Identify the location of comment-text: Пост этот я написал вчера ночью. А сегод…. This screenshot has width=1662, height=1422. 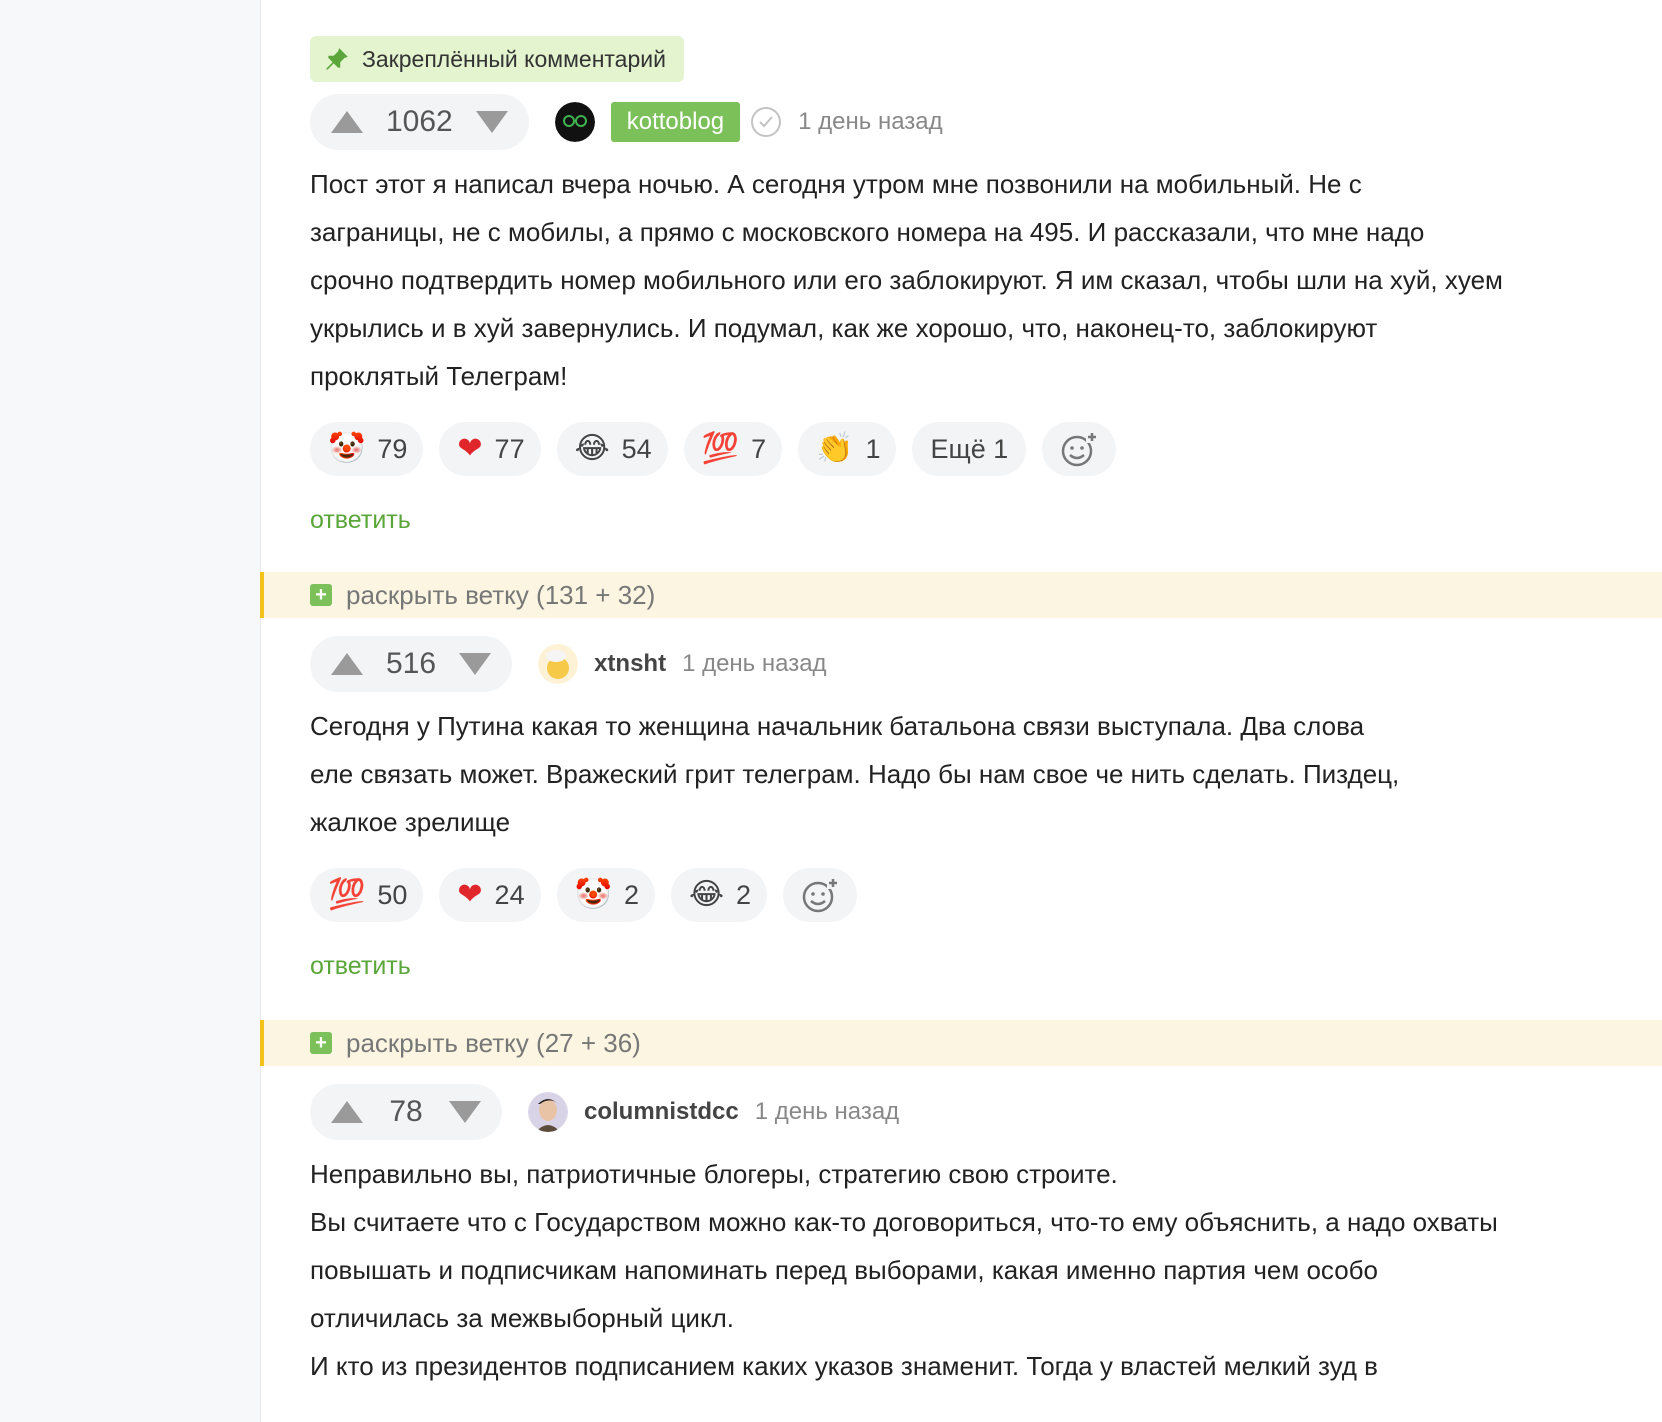
(906, 280).